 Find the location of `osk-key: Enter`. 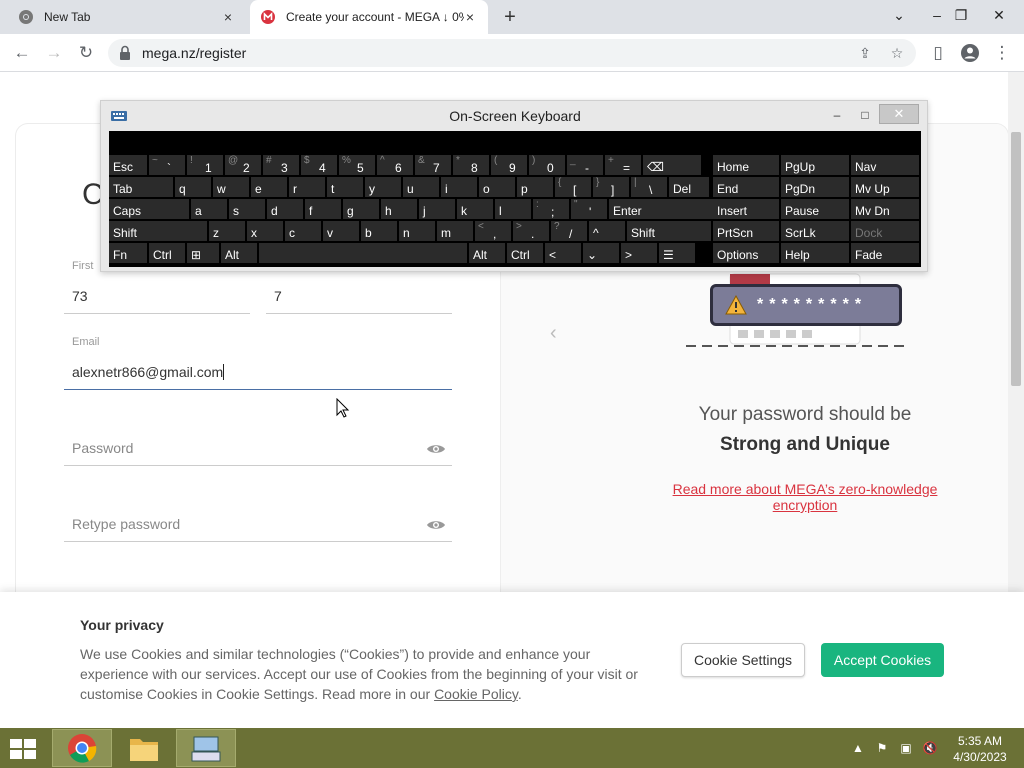

osk-key: Enter is located at coordinates (665, 209).